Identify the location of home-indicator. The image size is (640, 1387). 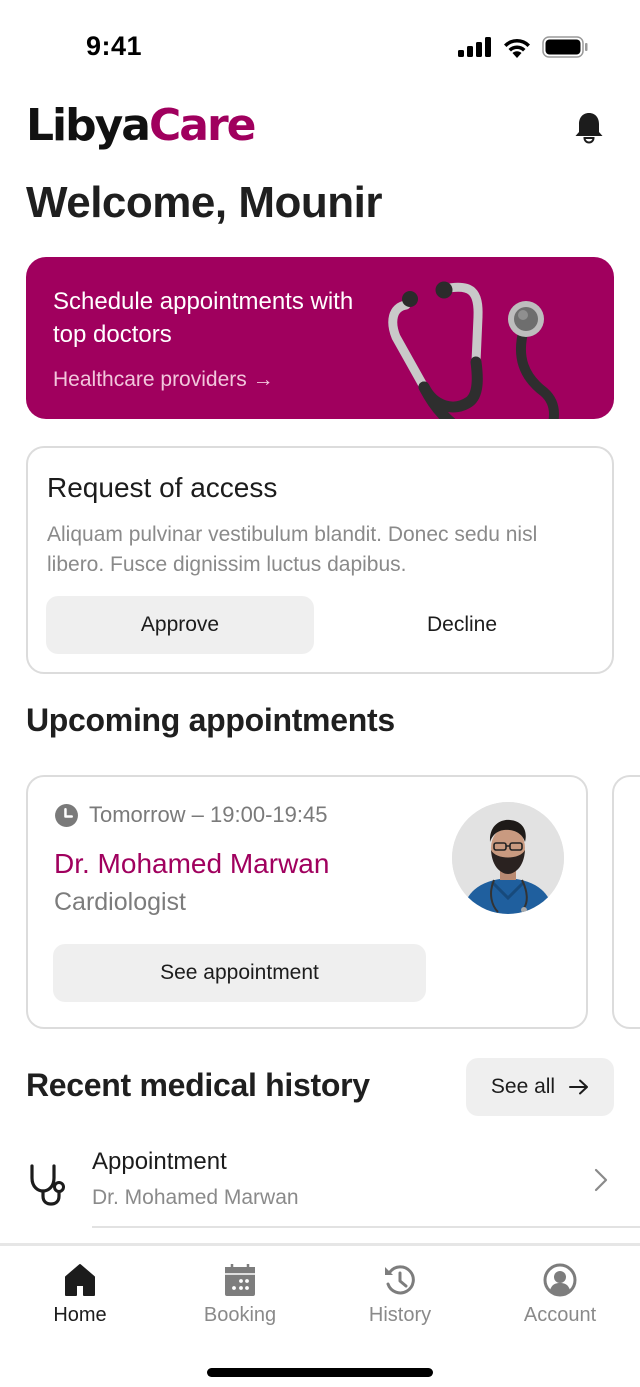
(320, 1372).